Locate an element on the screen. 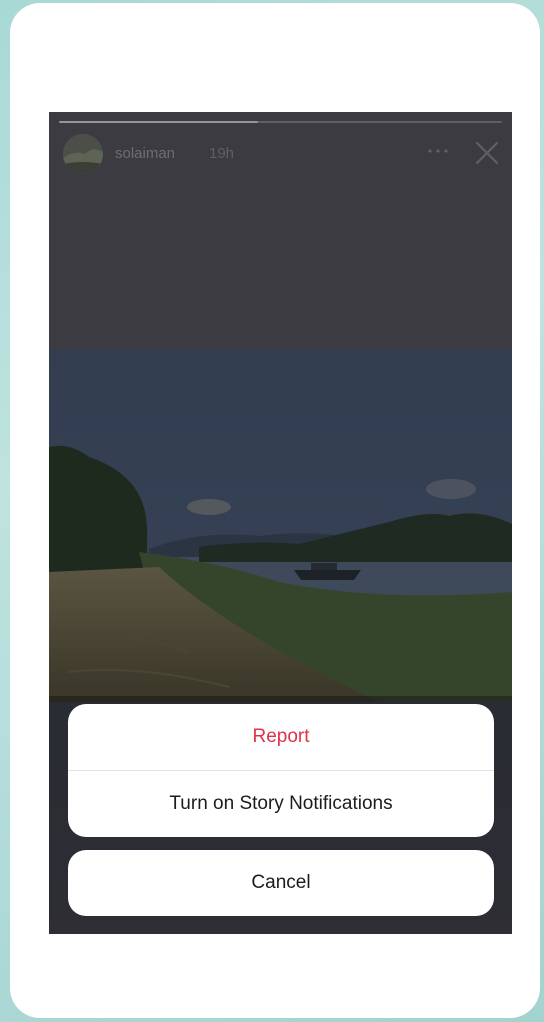 Image resolution: width=544 pixels, height=1022 pixels. story-username: solaiman is located at coordinates (145, 153).